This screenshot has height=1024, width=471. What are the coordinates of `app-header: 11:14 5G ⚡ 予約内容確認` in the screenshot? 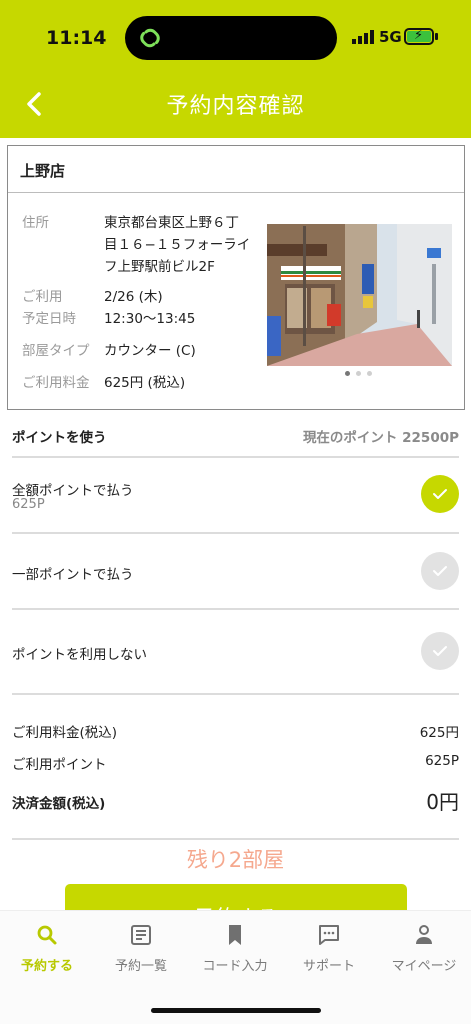 It's located at (235, 69).